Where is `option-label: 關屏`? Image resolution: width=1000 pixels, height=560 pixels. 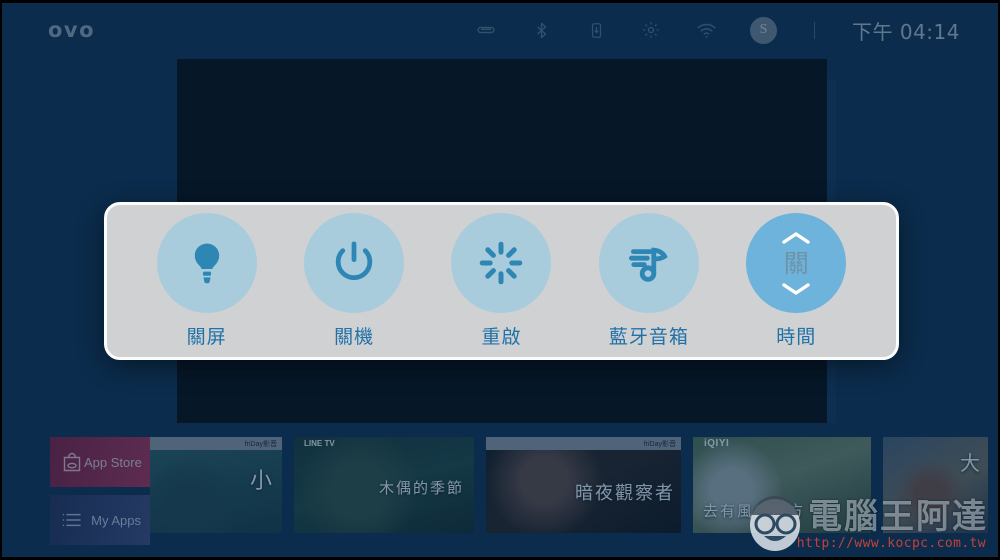 option-label: 關屏 is located at coordinates (206, 337).